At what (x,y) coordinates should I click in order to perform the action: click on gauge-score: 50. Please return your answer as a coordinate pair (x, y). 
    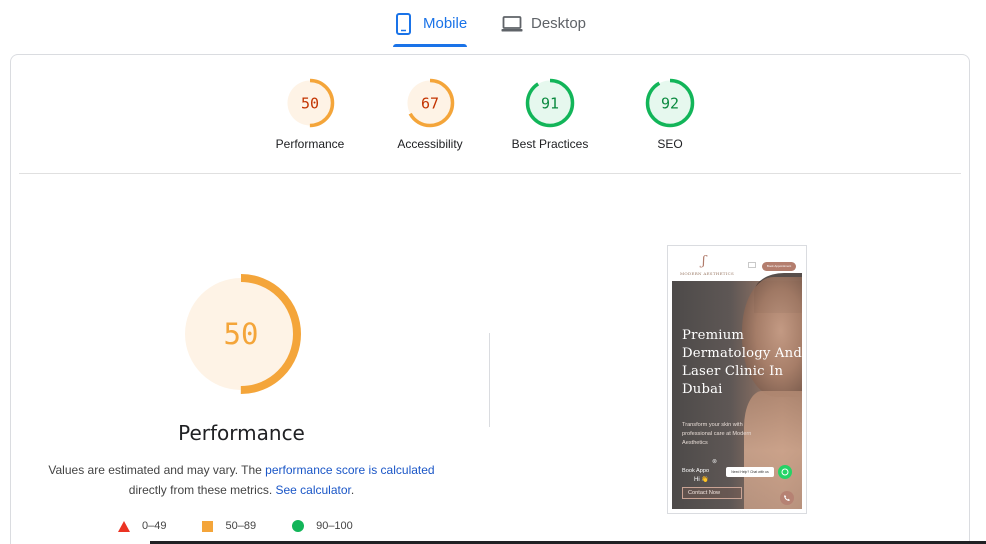
    Looking at the image, I should click on (310, 104).